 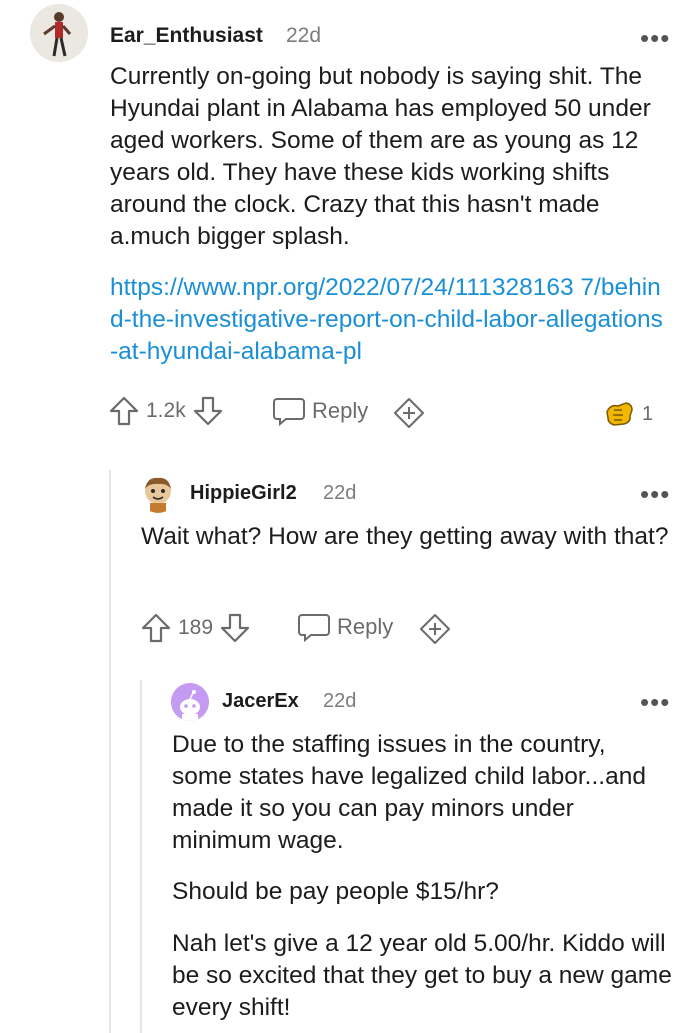 I want to click on award-display: 1, so click(x=628, y=414).